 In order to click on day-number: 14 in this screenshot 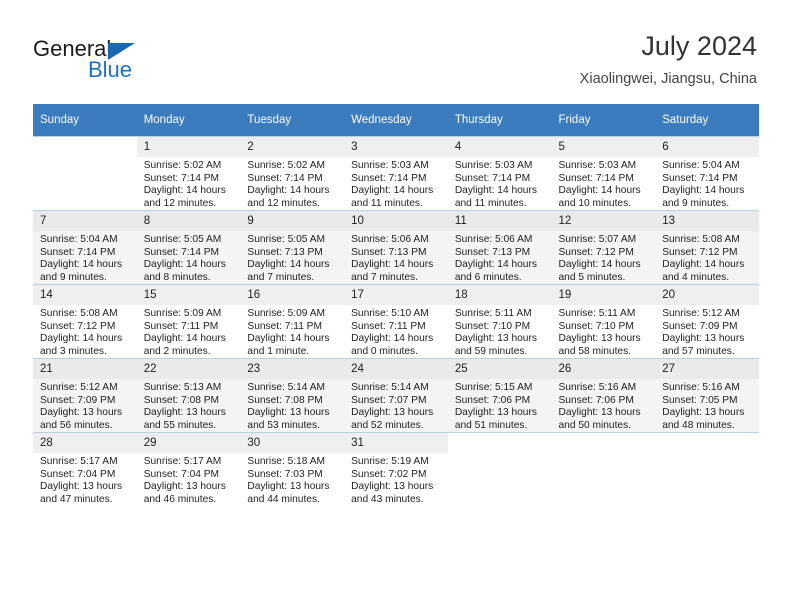, I will do `click(85, 295)`.